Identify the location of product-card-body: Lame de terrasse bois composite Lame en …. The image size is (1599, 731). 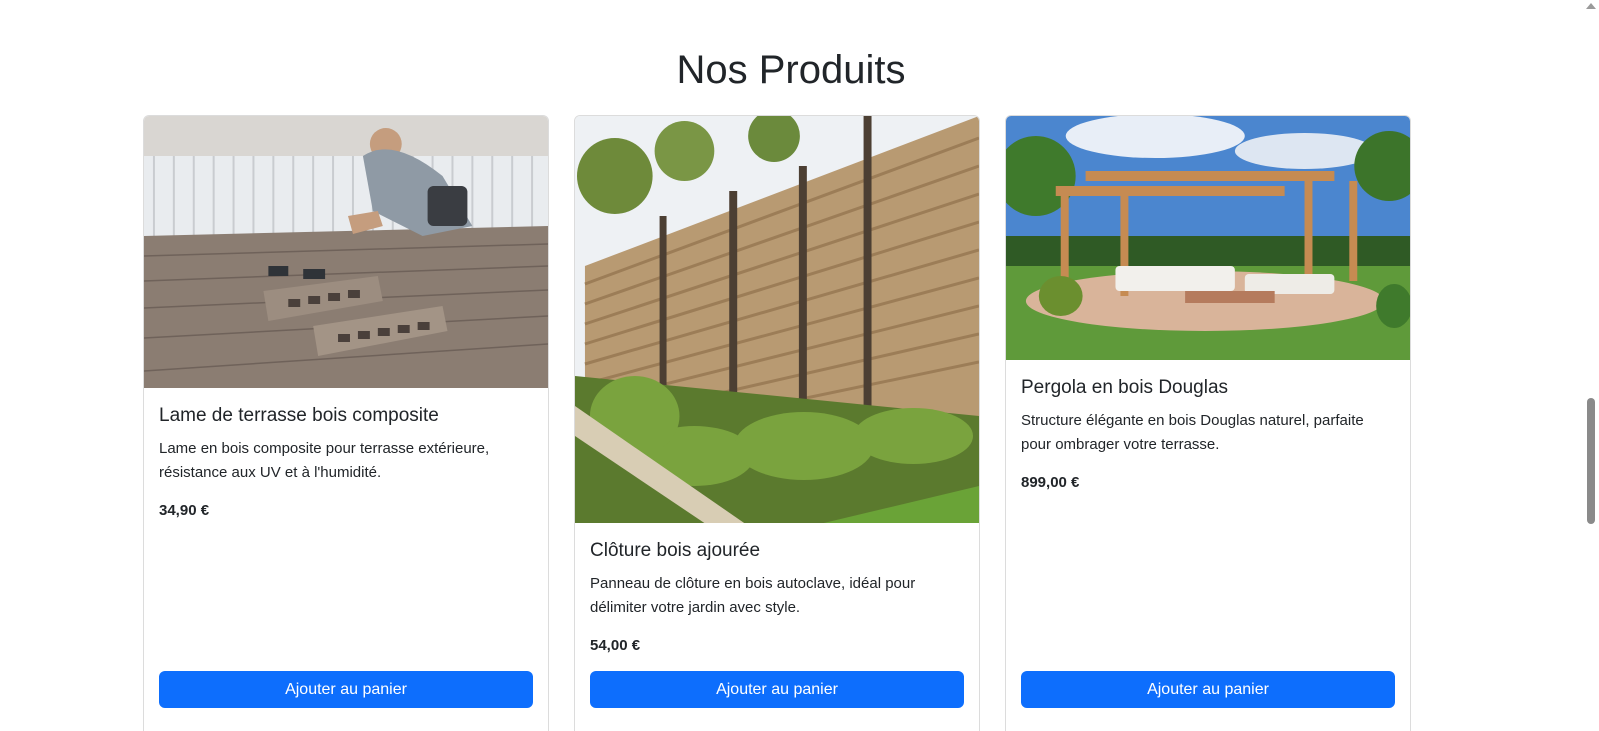
(346, 462).